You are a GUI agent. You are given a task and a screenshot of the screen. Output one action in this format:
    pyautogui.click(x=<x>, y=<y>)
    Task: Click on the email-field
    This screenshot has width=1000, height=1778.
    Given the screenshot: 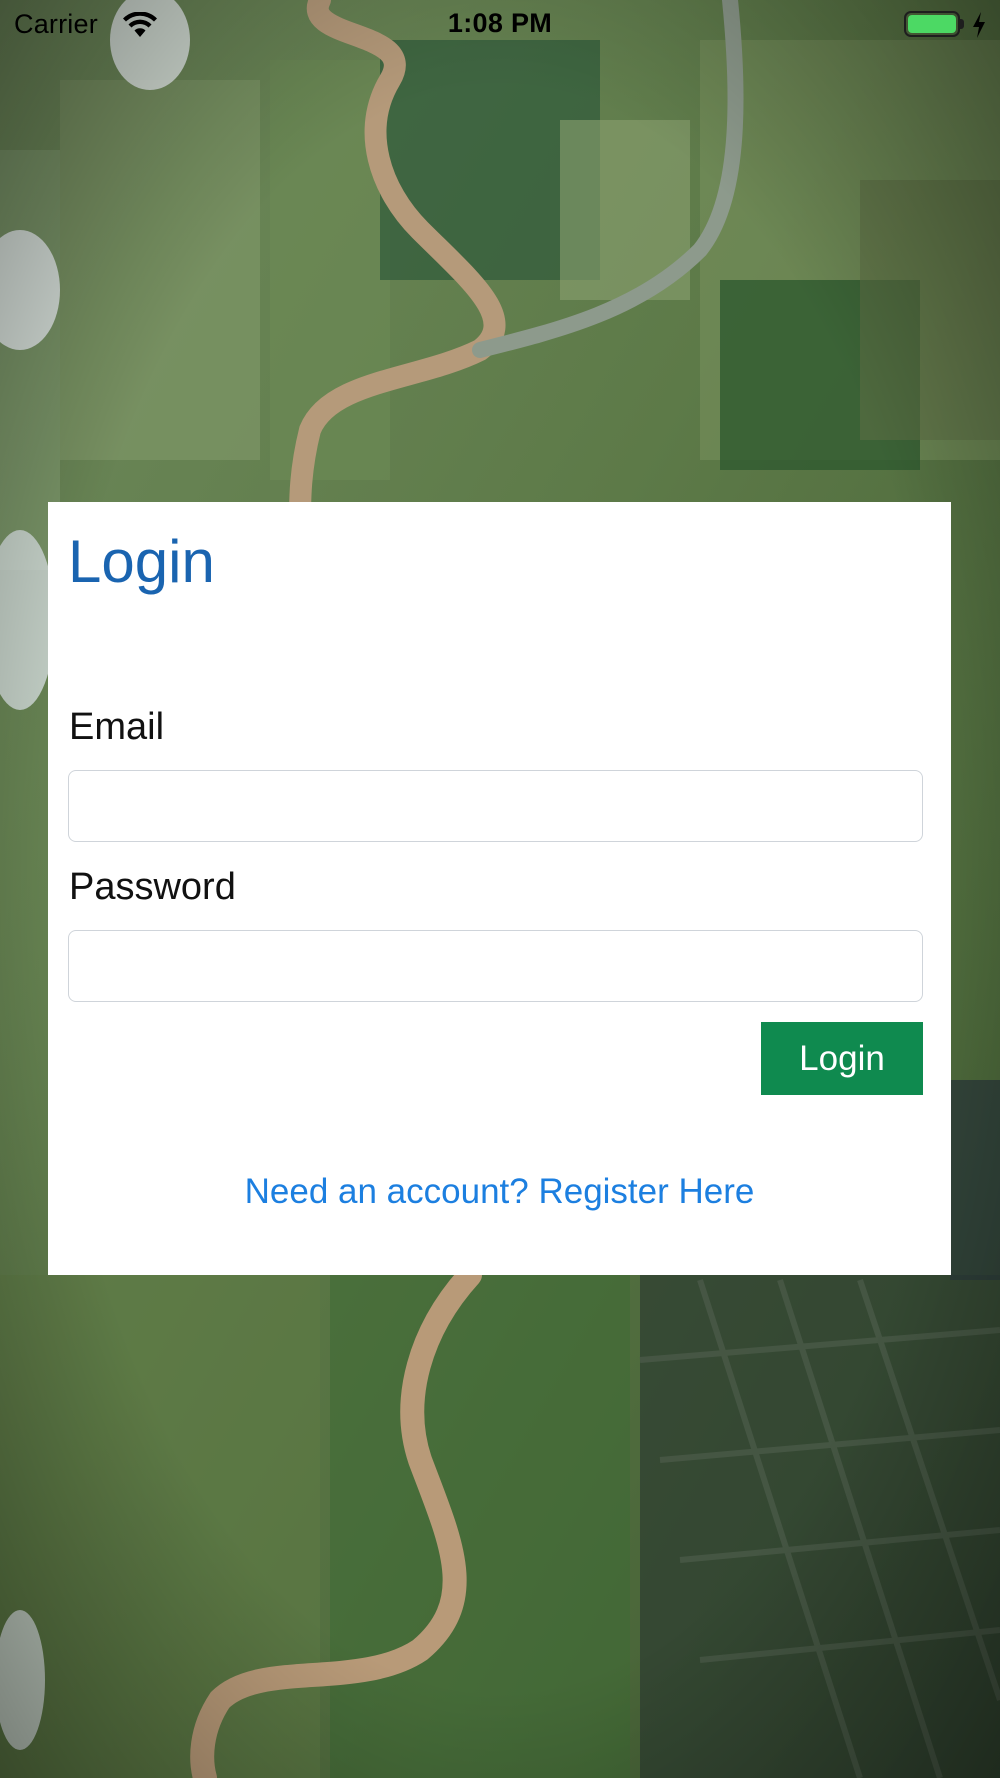 What is the action you would take?
    pyautogui.click(x=495, y=806)
    